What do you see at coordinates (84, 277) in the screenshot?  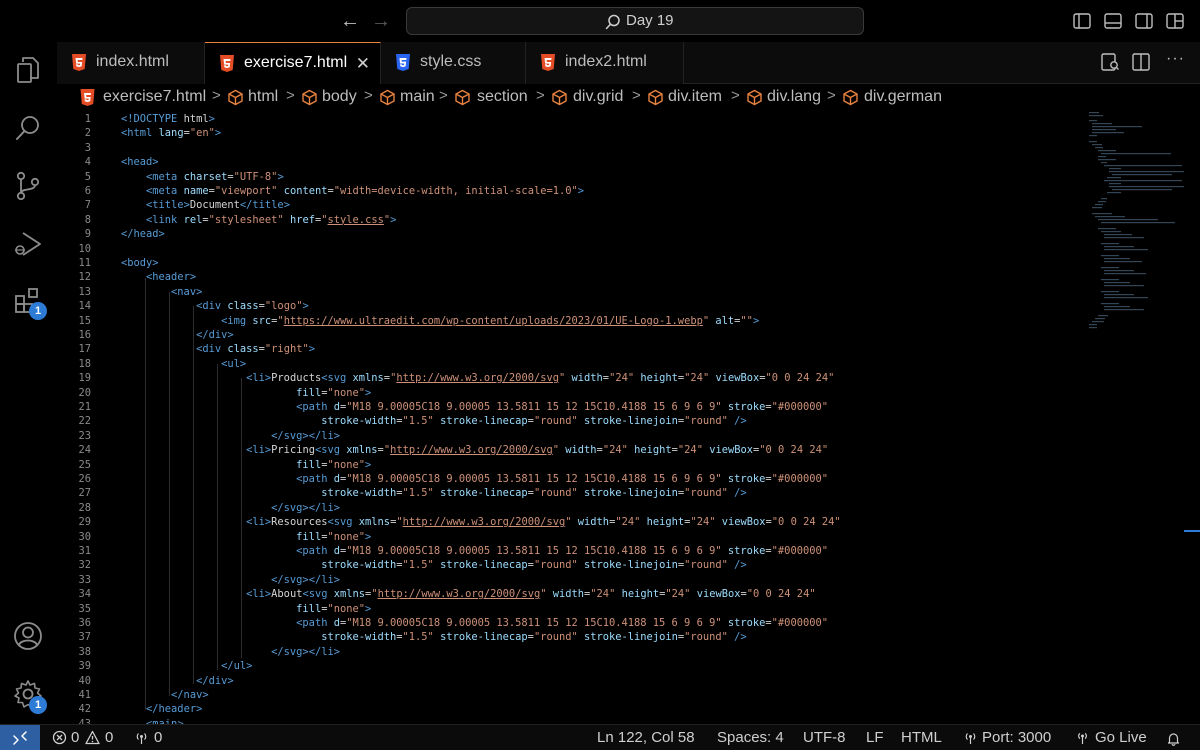 I see `line-number: 12` at bounding box center [84, 277].